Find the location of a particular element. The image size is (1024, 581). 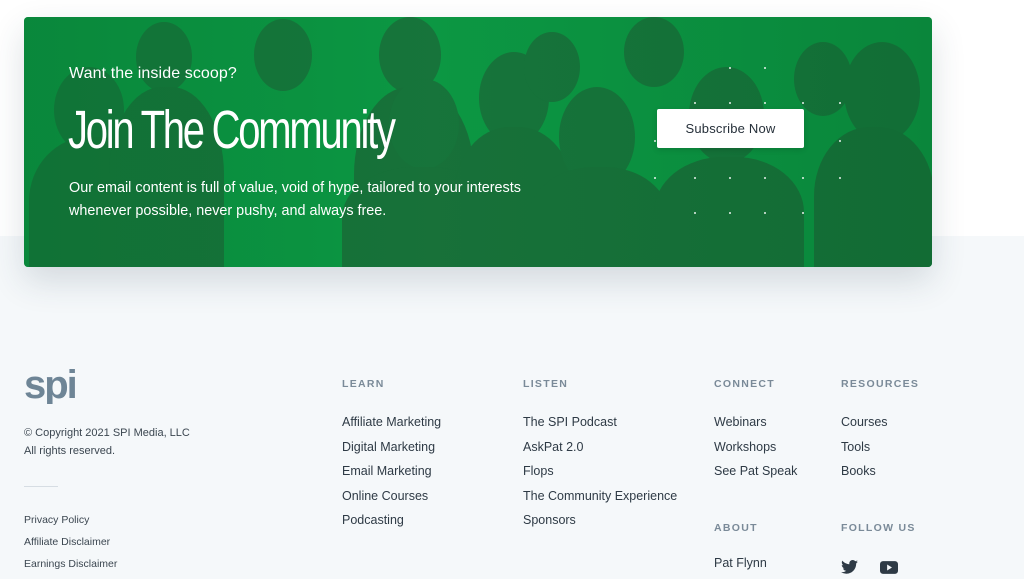

footer-link-pat-flynn: Pat Flynn is located at coordinates (740, 568).